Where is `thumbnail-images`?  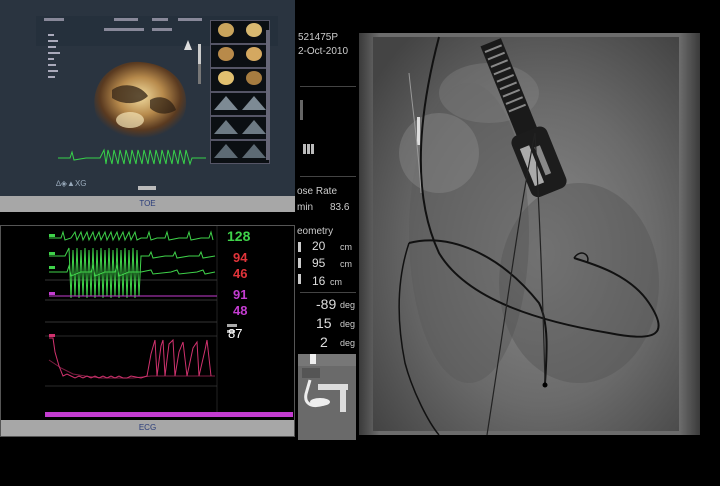
thumbnail-images is located at coordinates (240, 90).